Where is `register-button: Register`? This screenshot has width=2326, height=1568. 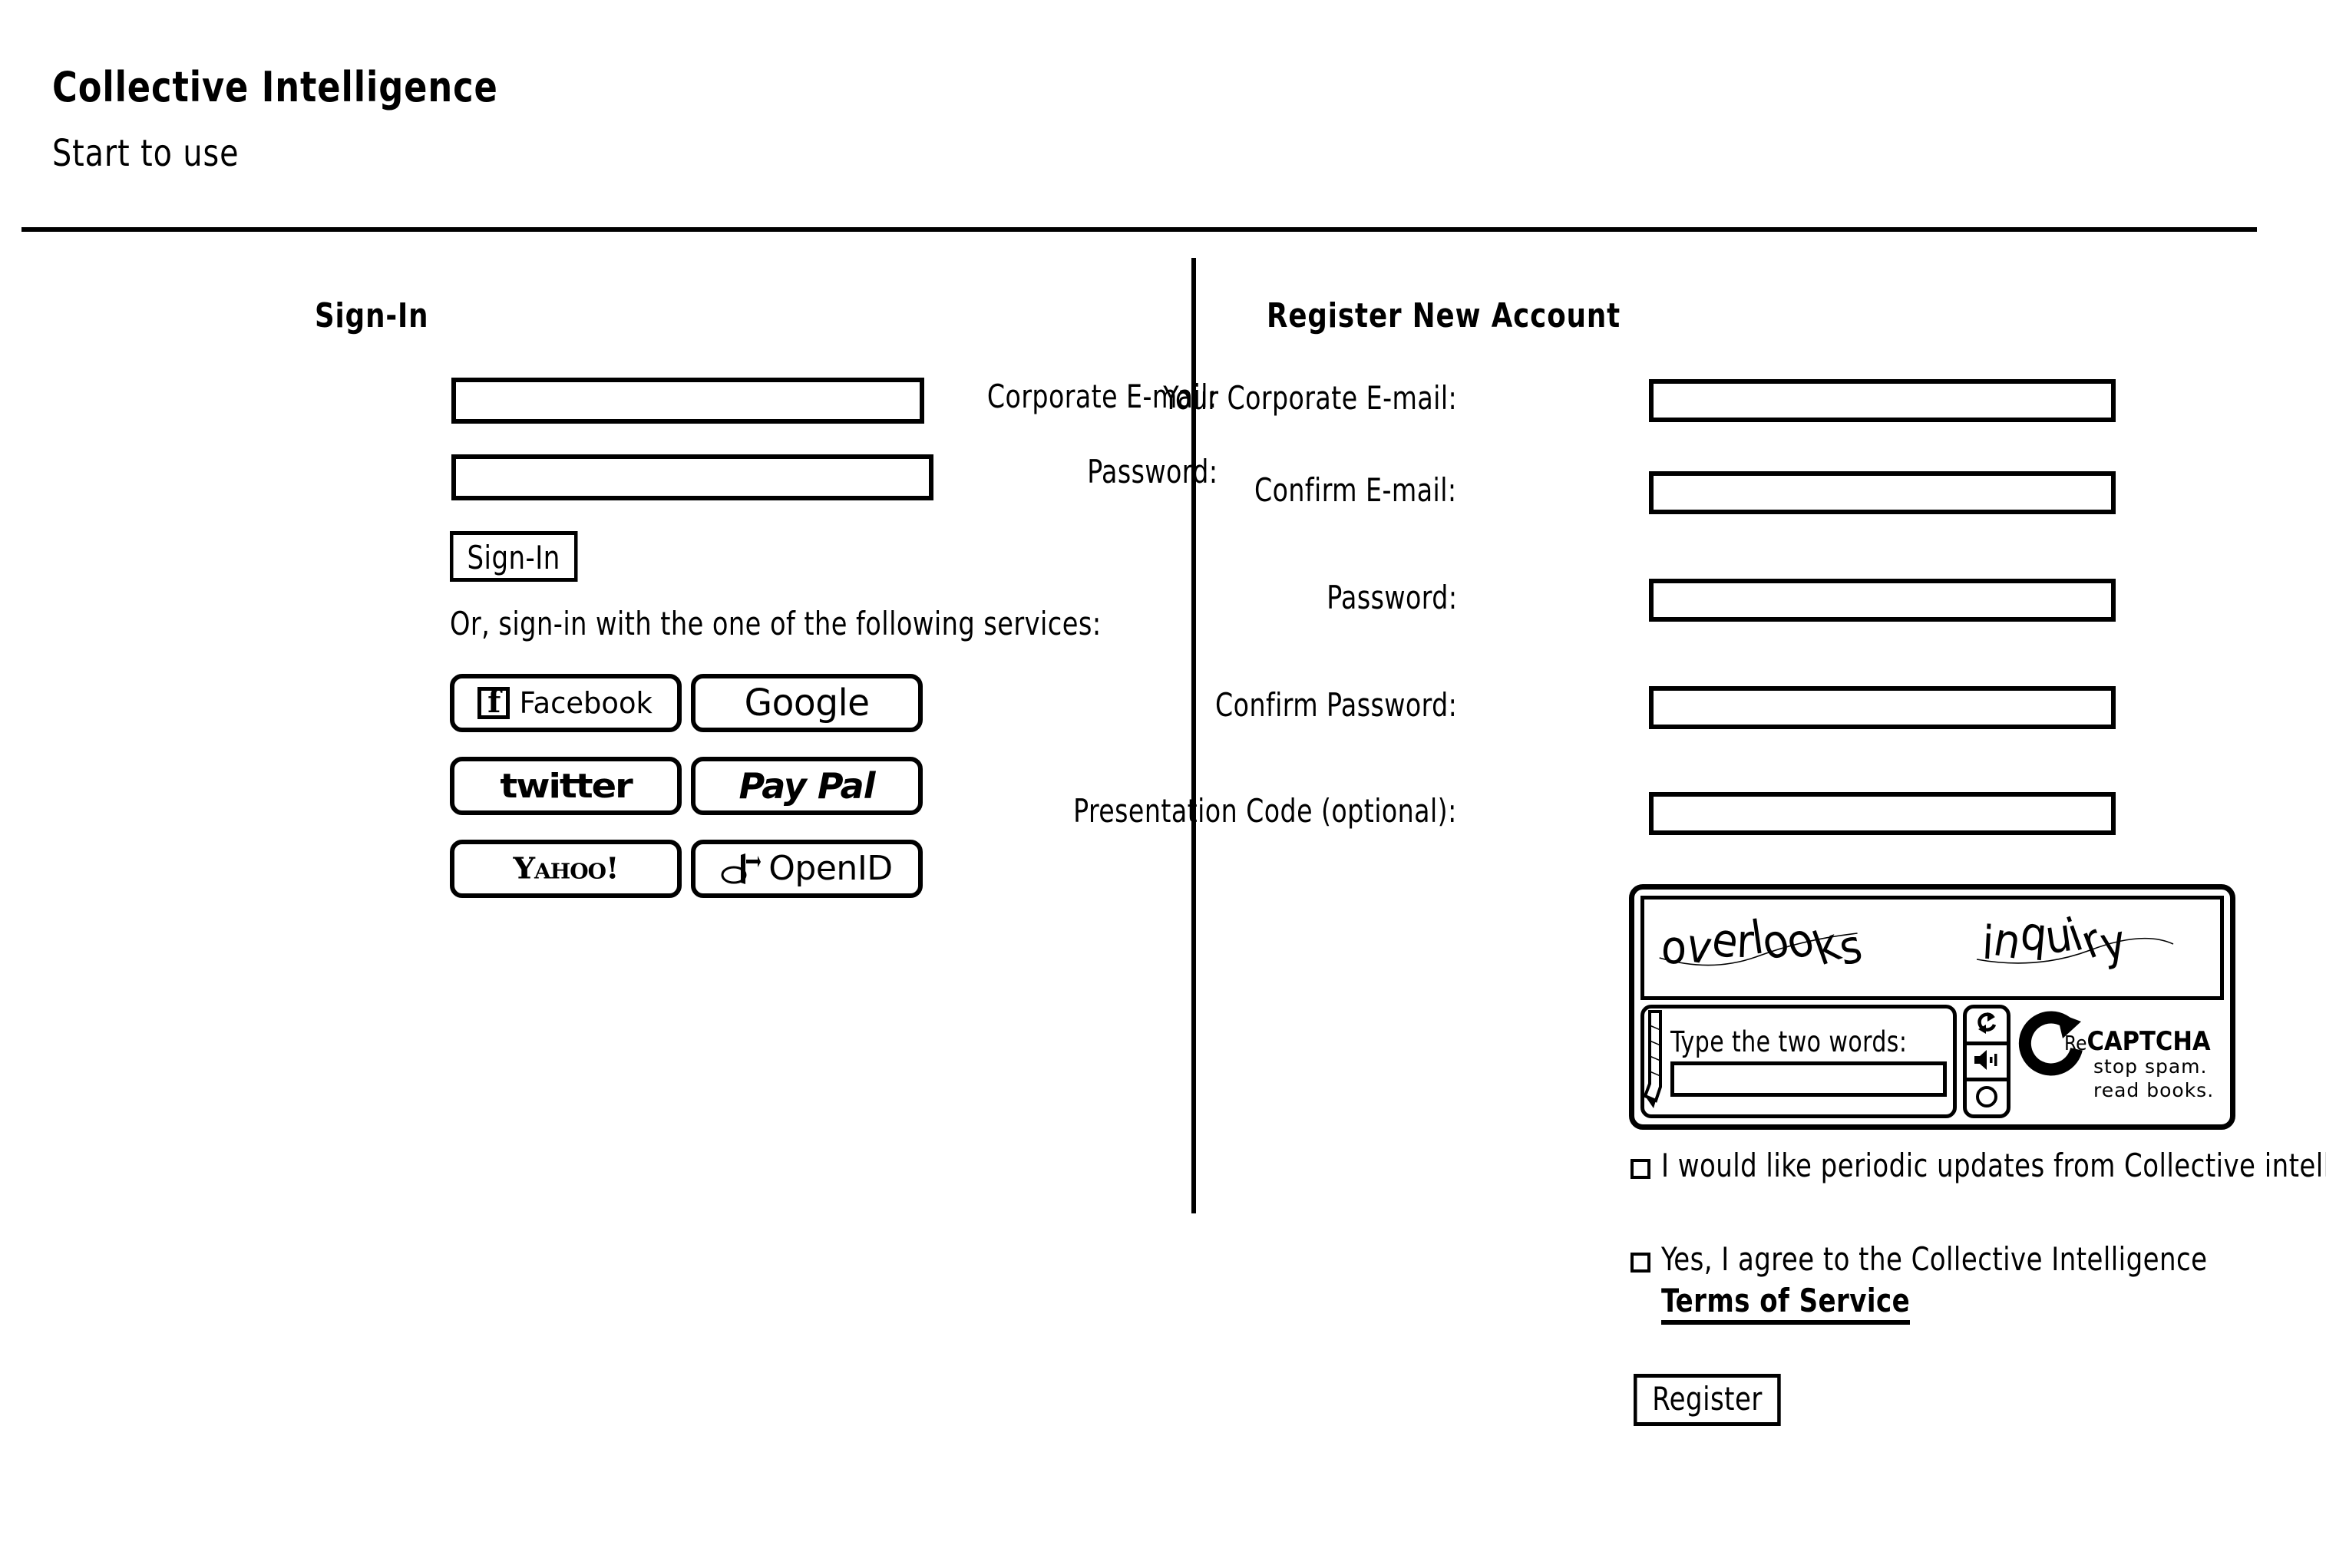 register-button: Register is located at coordinates (1708, 1400).